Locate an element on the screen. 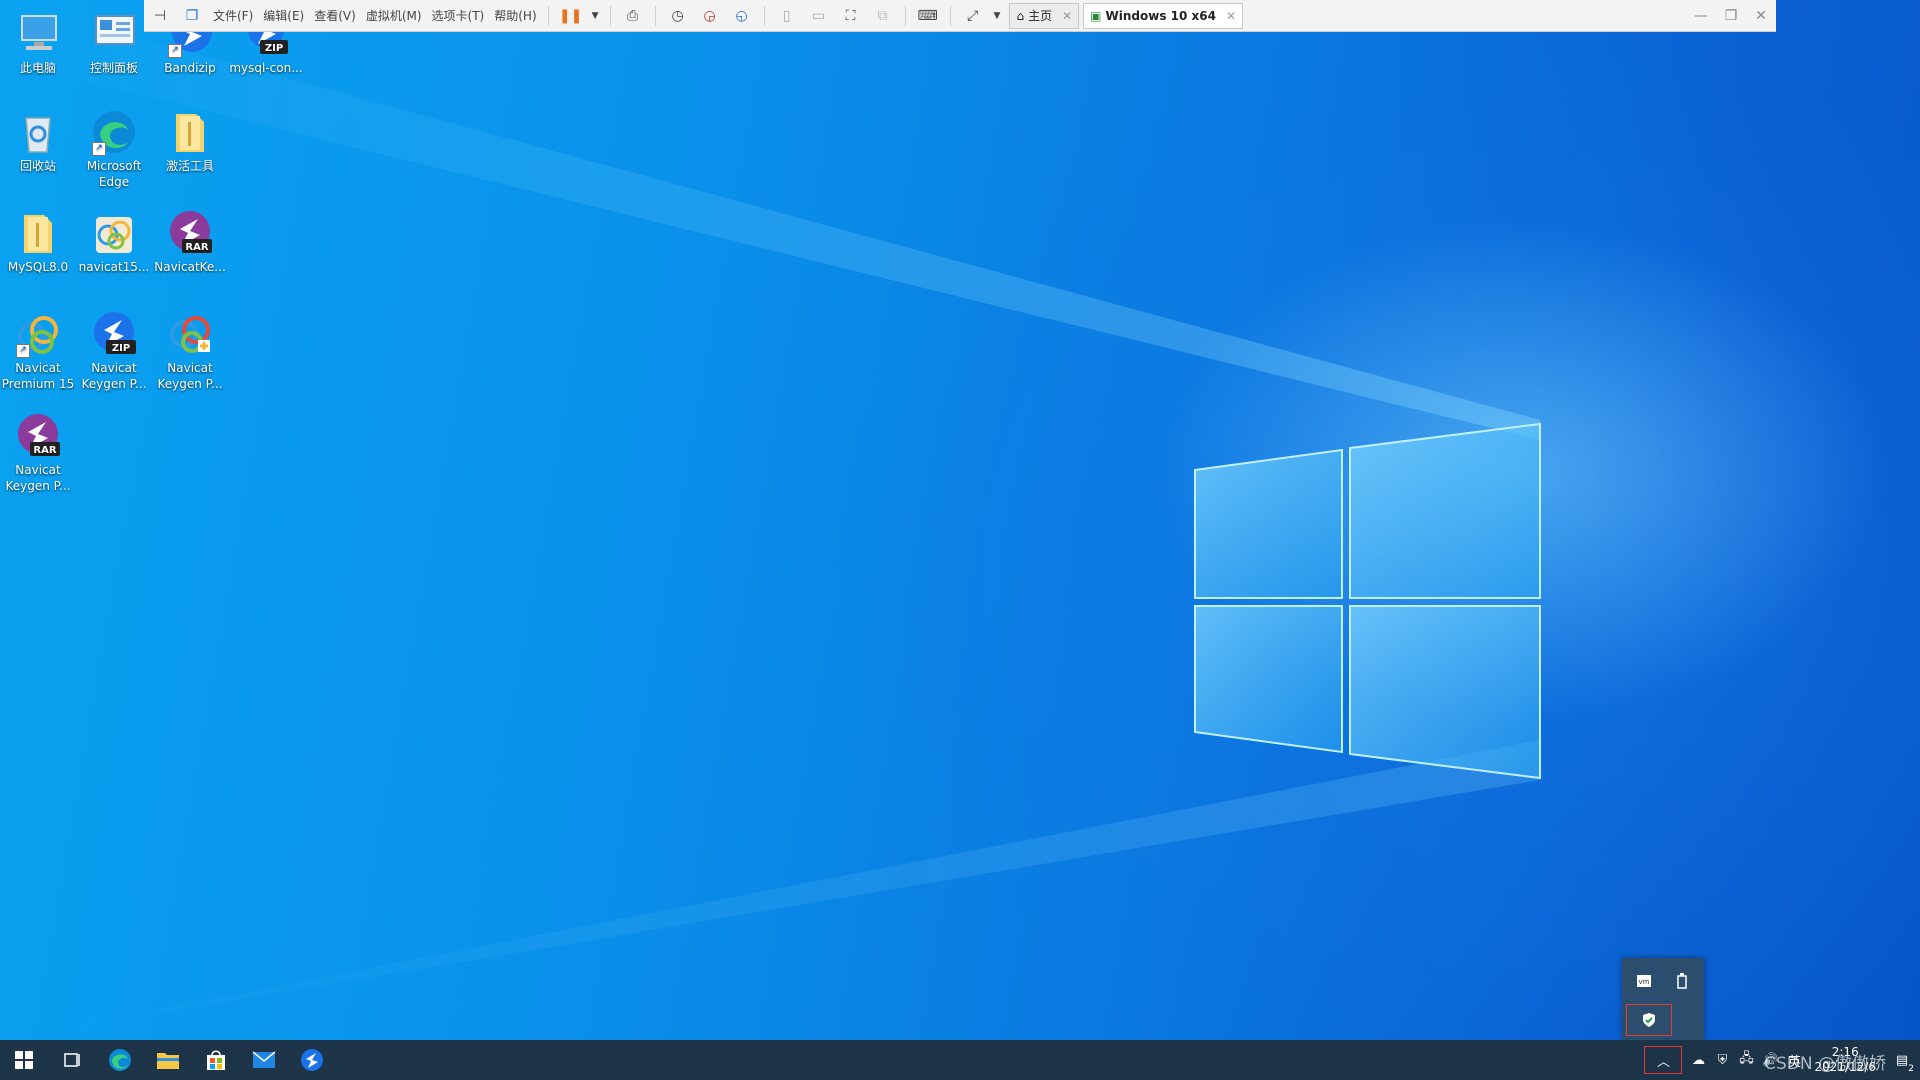  tab-home: ⌂ 主页 ✕ is located at coordinates (1044, 15).